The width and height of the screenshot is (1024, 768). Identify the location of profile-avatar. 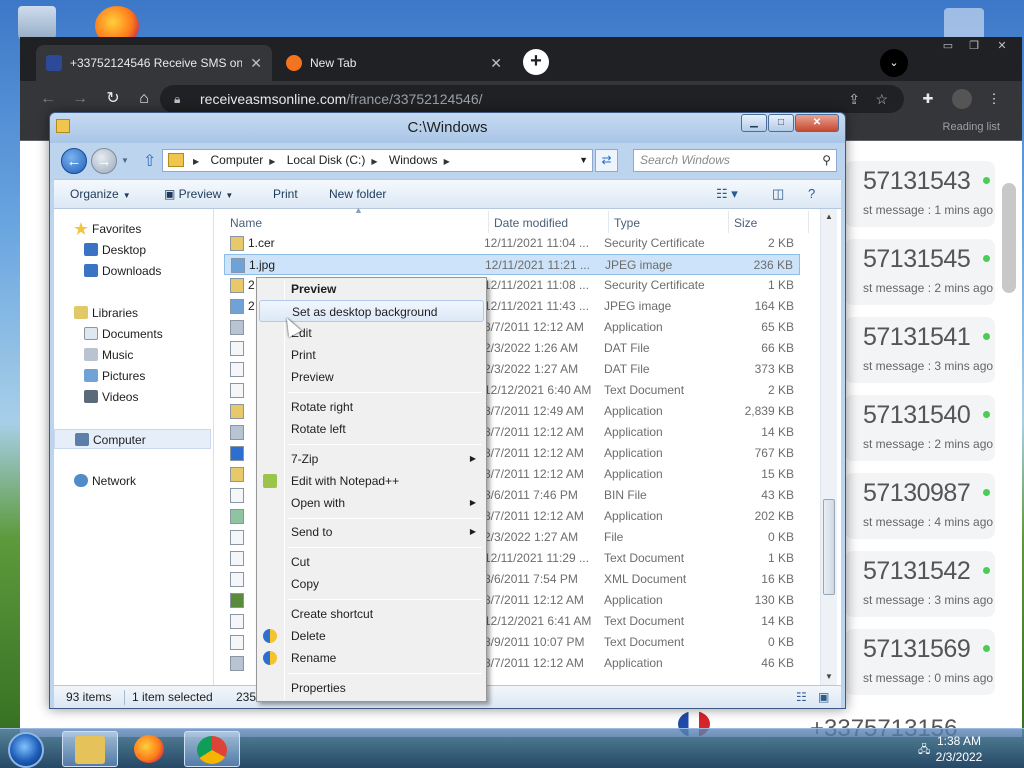
(962, 99).